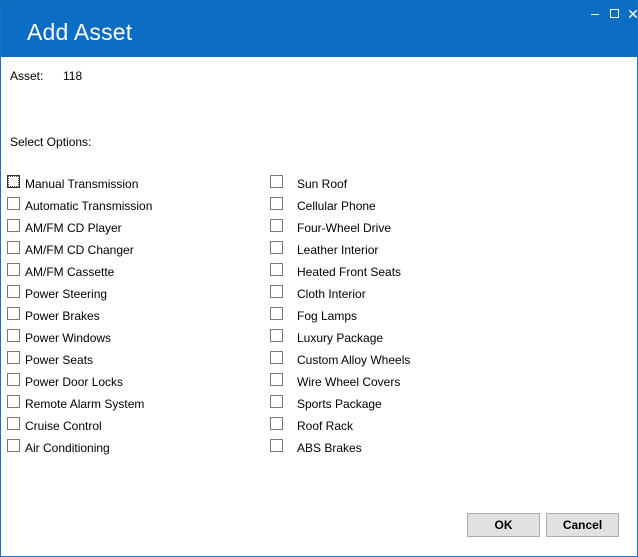 The width and height of the screenshot is (638, 557). Describe the element at coordinates (630, 14) in the screenshot. I see `close-icon: ✕` at that location.